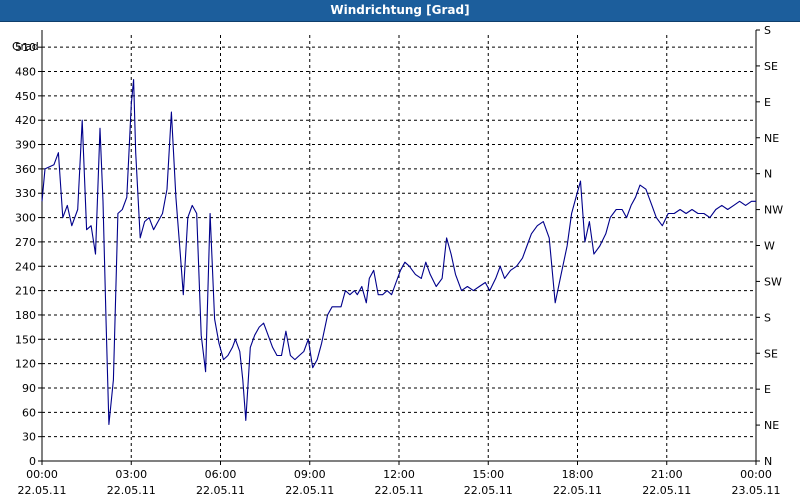 Image resolution: width=800 pixels, height=500 pixels. I want to click on y-tick-label: 450, so click(25, 96).